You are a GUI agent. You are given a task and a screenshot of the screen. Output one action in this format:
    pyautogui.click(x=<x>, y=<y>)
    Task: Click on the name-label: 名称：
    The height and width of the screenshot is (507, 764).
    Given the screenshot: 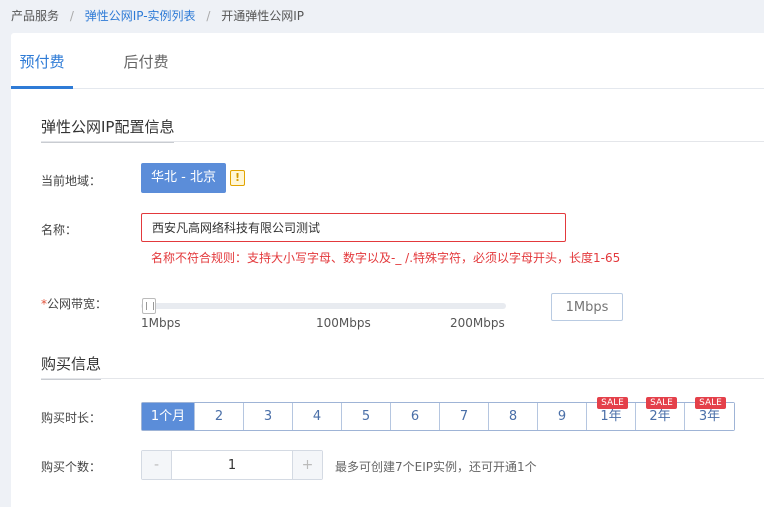 What is the action you would take?
    pyautogui.click(x=59, y=230)
    